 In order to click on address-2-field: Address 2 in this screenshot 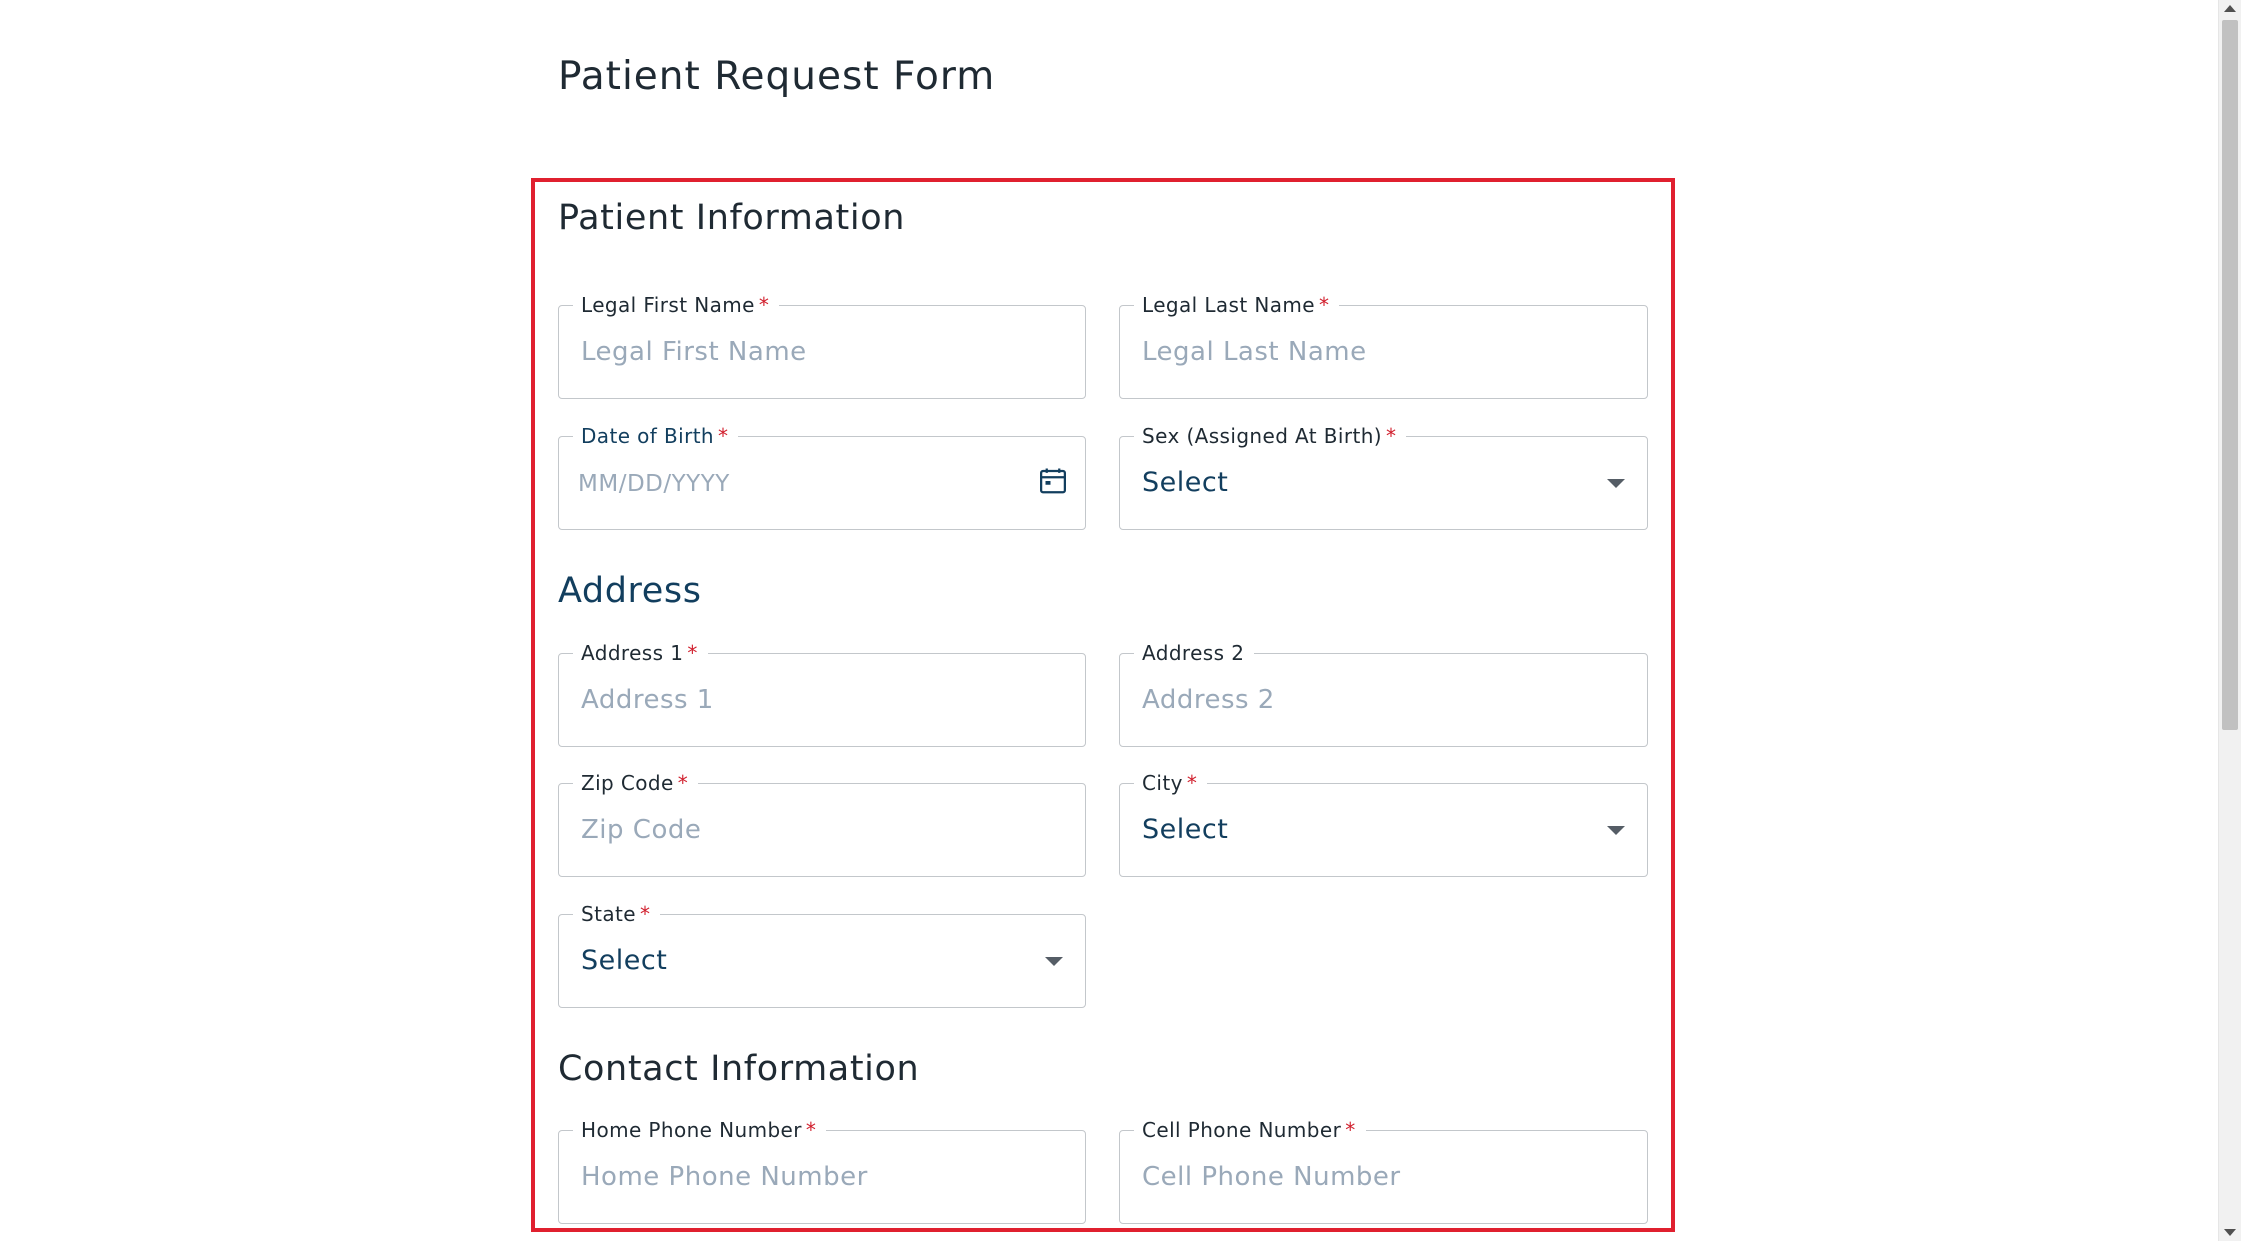, I will do `click(1383, 693)`.